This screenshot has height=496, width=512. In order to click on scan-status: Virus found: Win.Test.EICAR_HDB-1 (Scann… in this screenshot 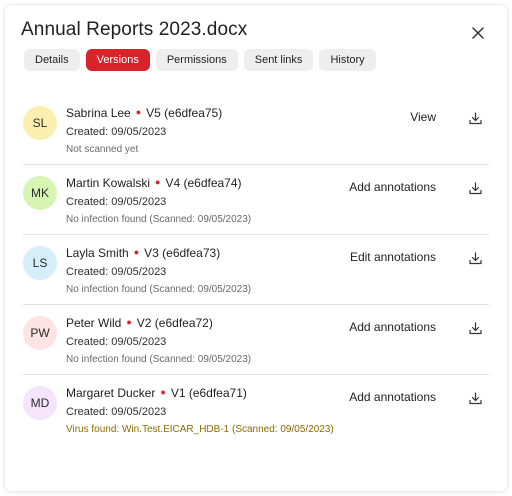, I will do `click(200, 429)`.